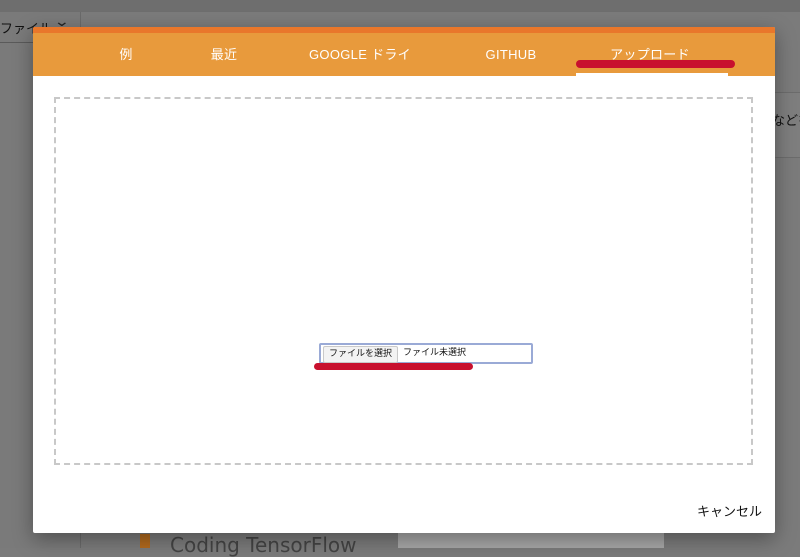 The height and width of the screenshot is (557, 800). What do you see at coordinates (435, 353) in the screenshot?
I see `no-file-selected-text: ファイル未選択` at bounding box center [435, 353].